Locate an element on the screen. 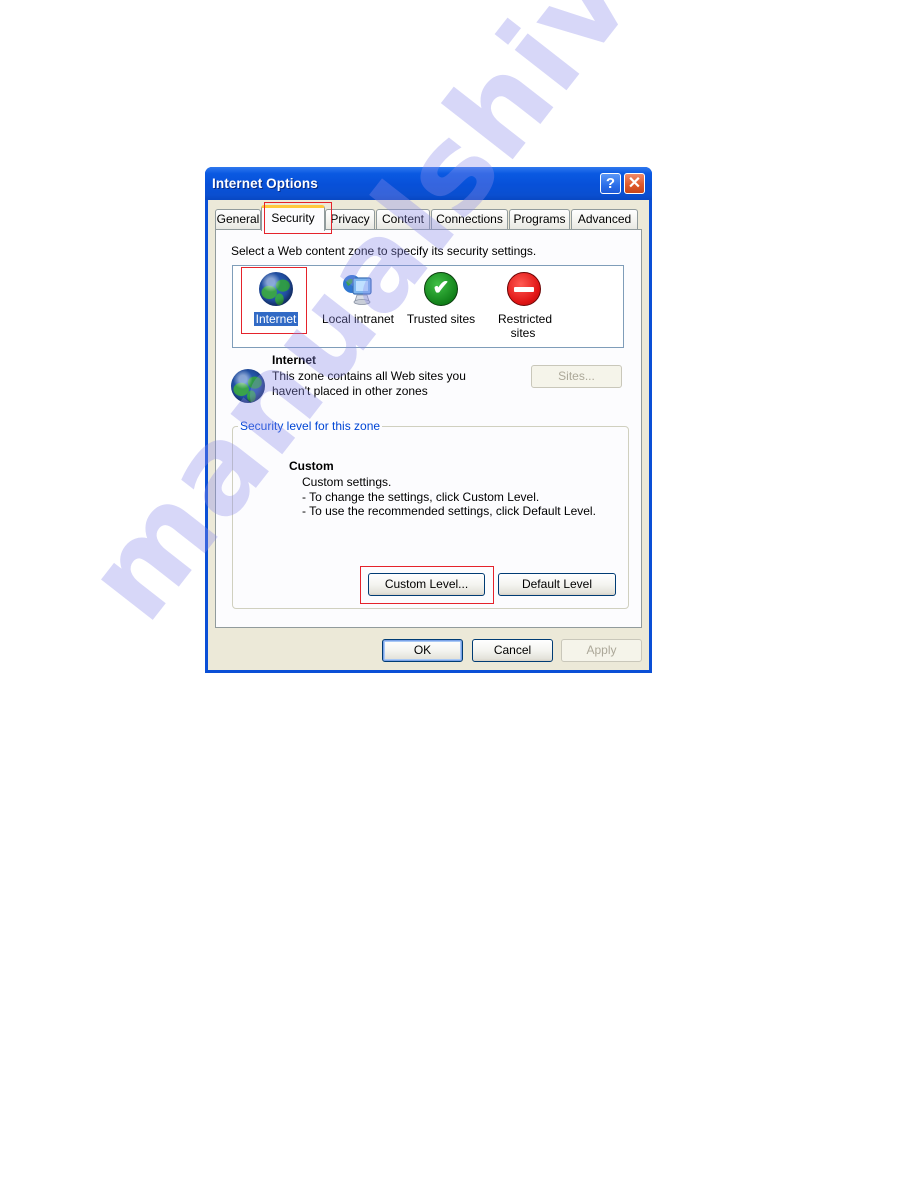 This screenshot has width=918, height=1188. ok-button: OK is located at coordinates (422, 650).